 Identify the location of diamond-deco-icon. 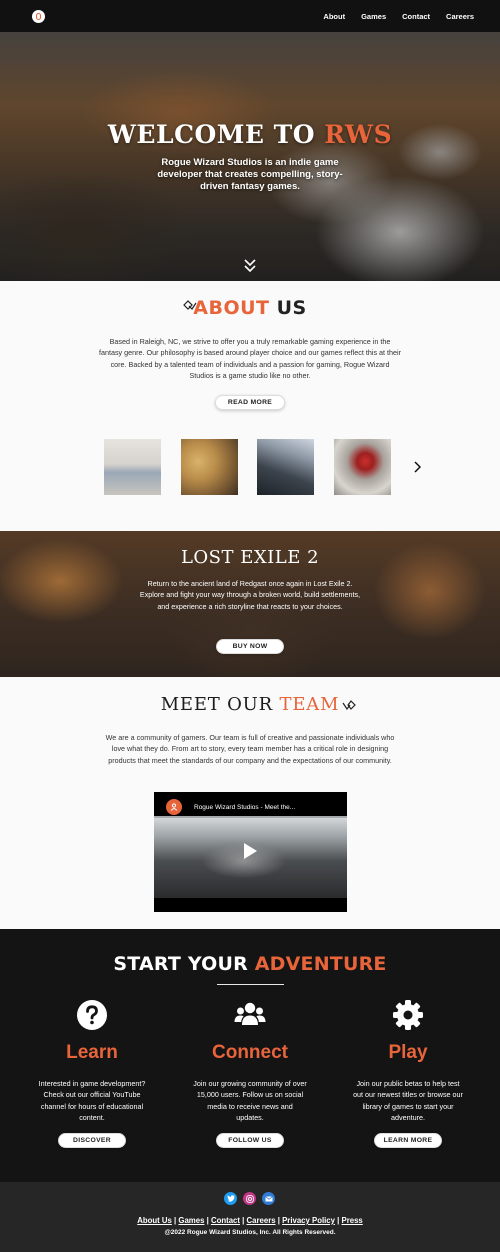
(349, 705).